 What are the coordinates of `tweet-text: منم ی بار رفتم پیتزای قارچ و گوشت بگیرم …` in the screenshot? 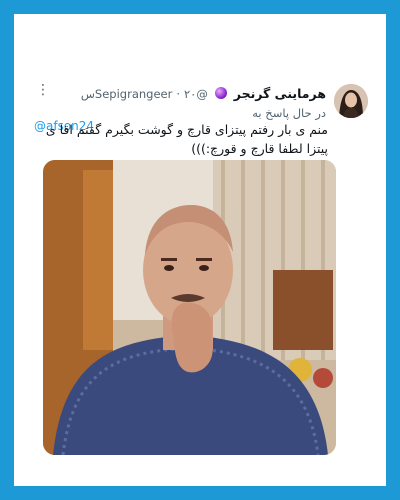 It's located at (186, 139).